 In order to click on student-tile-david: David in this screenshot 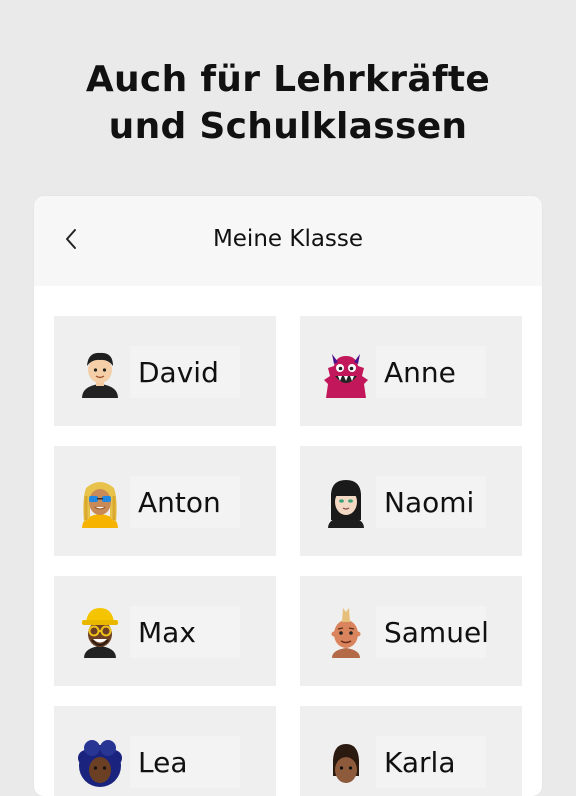, I will do `click(165, 371)`.